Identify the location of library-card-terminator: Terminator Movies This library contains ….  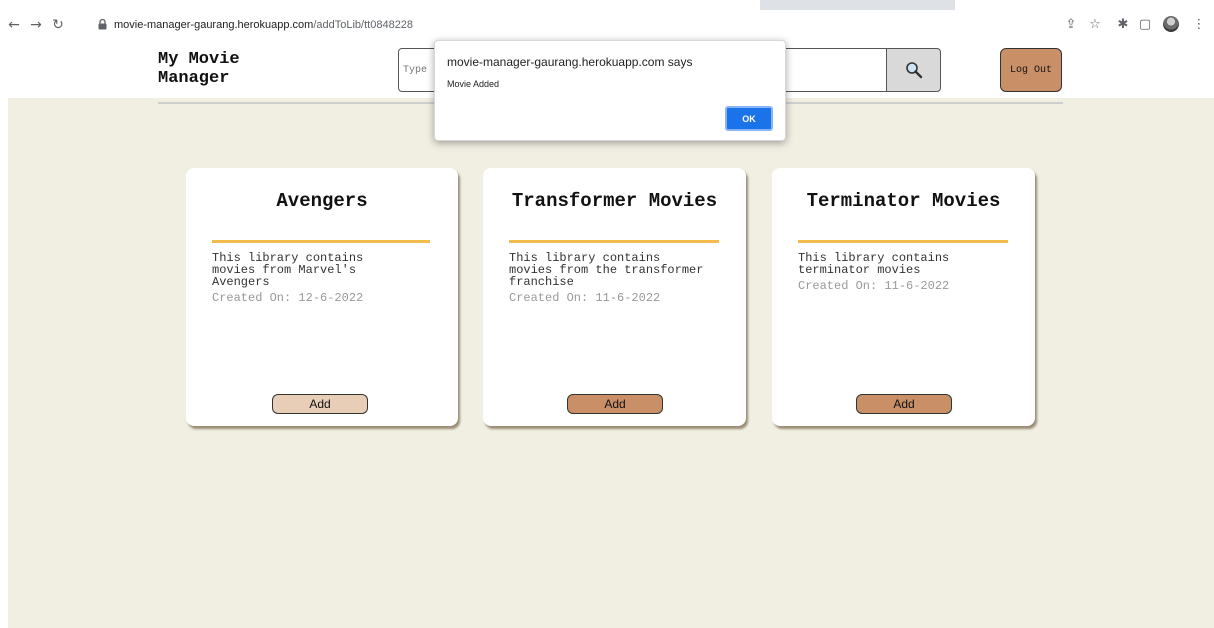
(903, 297).